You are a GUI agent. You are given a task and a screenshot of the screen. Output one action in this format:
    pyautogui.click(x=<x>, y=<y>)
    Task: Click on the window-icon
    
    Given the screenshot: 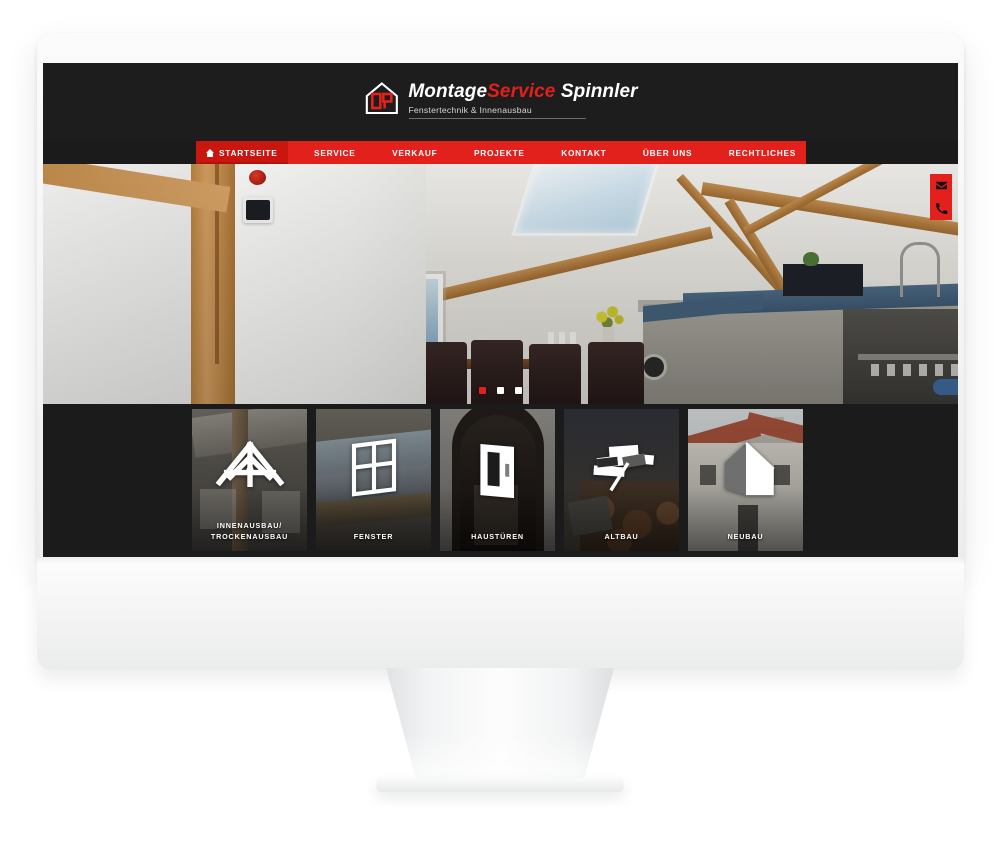 What is the action you would take?
    pyautogui.click(x=373, y=469)
    